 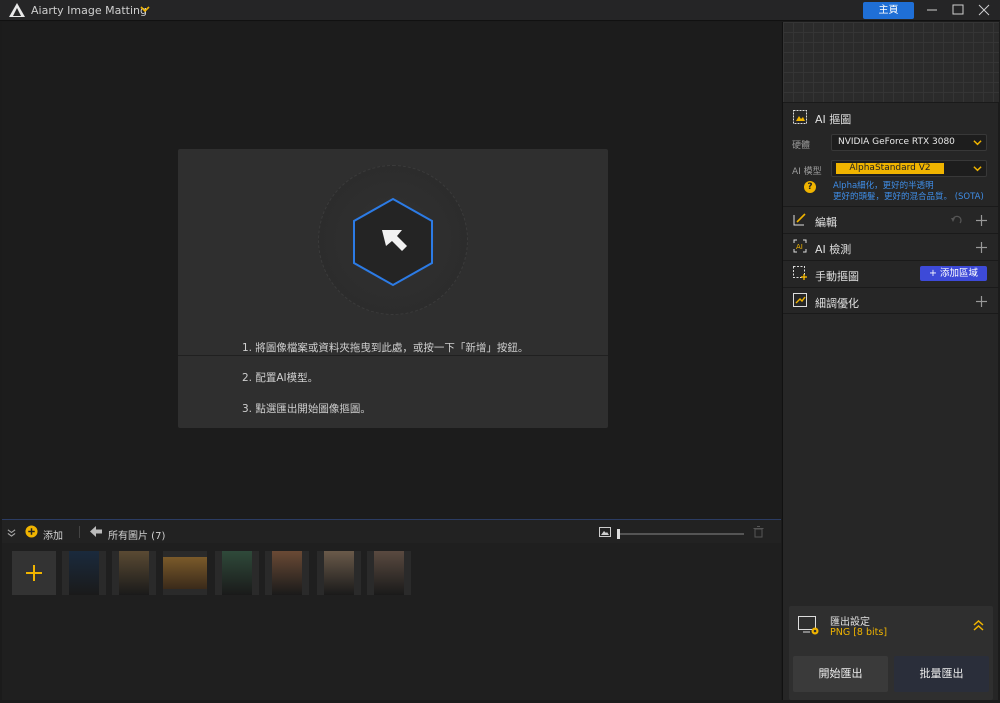 I want to click on expand-up-icon, so click(x=978, y=625).